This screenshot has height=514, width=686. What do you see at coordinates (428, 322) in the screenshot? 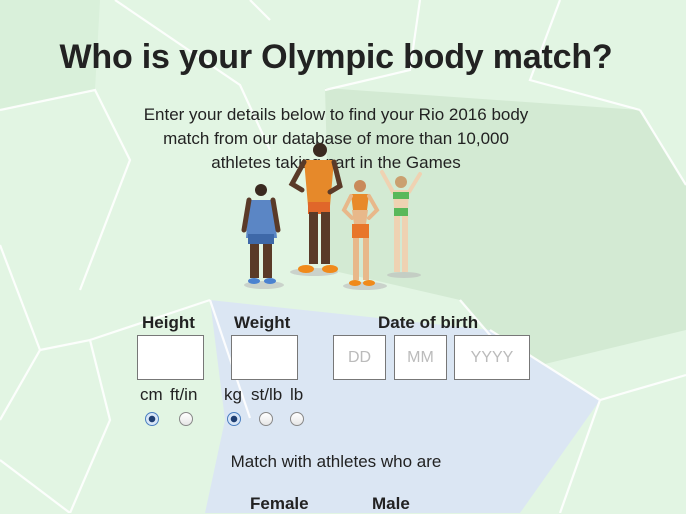
I see `dob-label: Date of birth` at bounding box center [428, 322].